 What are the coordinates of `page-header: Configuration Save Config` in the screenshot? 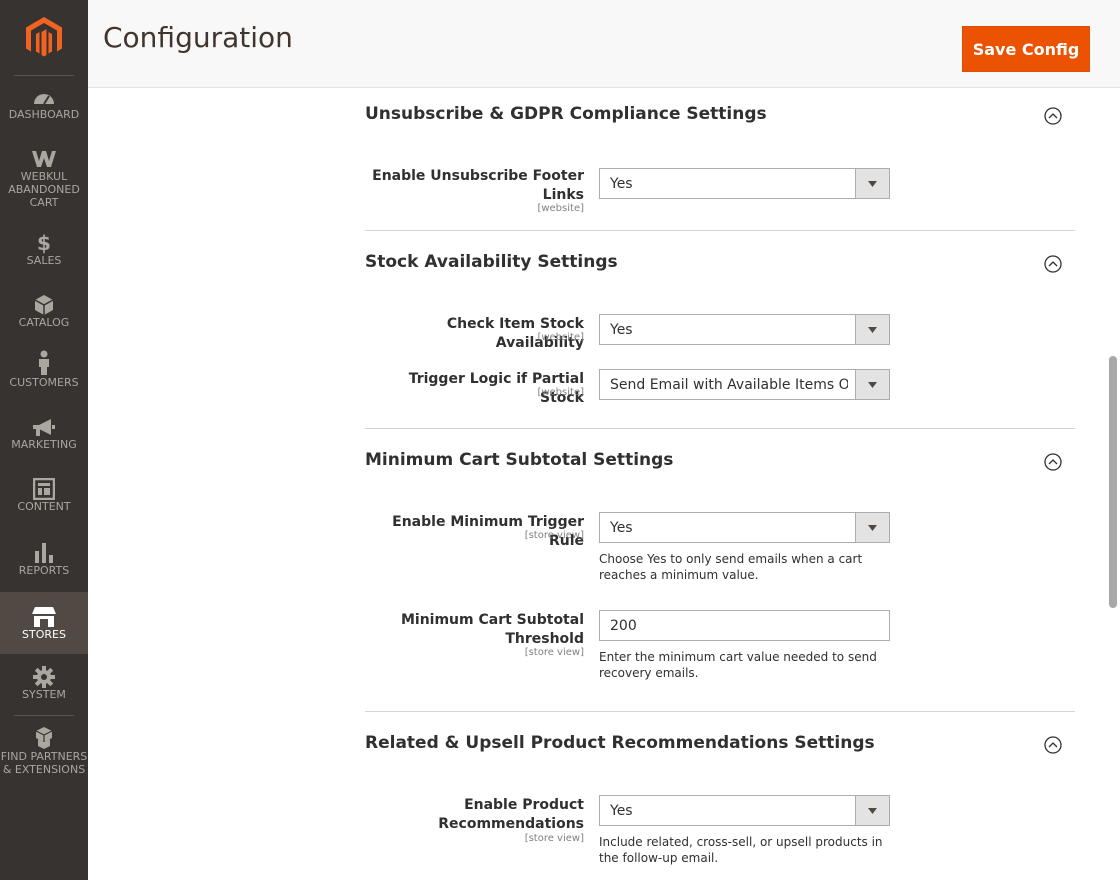 It's located at (604, 44).